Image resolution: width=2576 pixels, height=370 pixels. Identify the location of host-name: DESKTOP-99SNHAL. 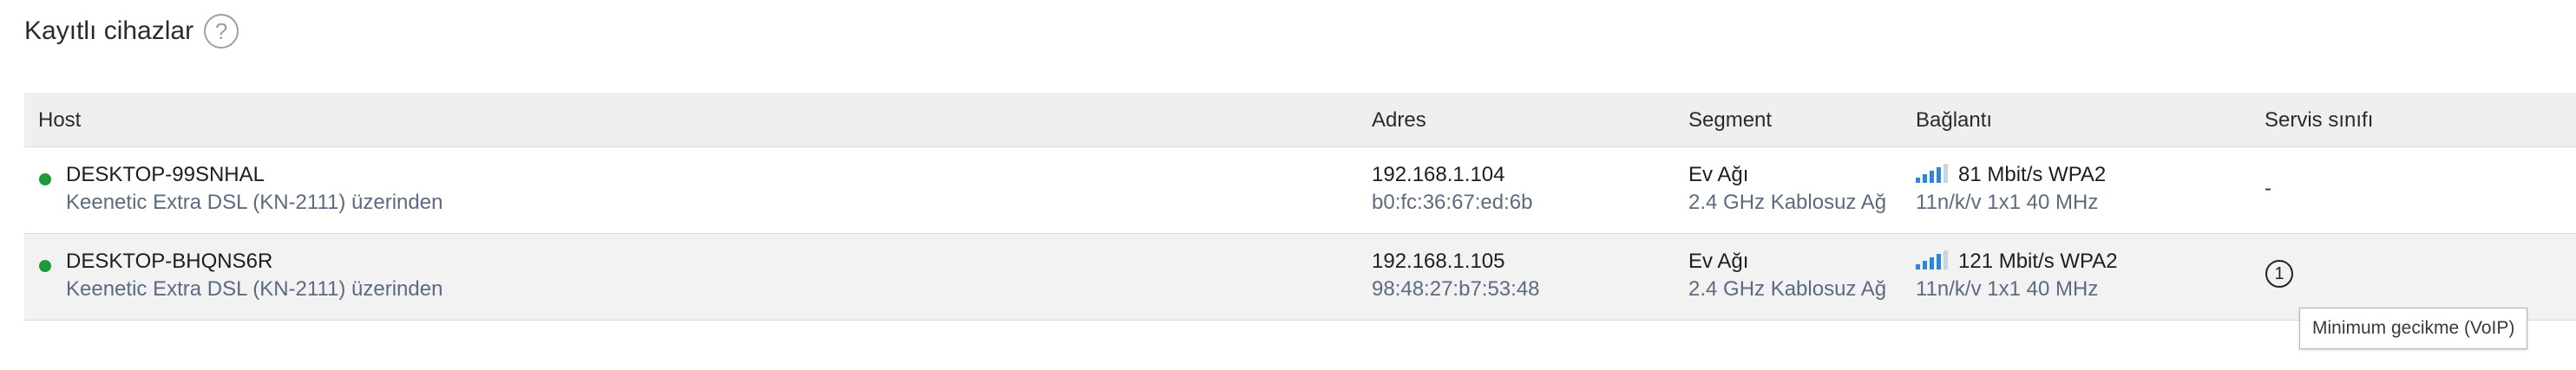
(165, 175).